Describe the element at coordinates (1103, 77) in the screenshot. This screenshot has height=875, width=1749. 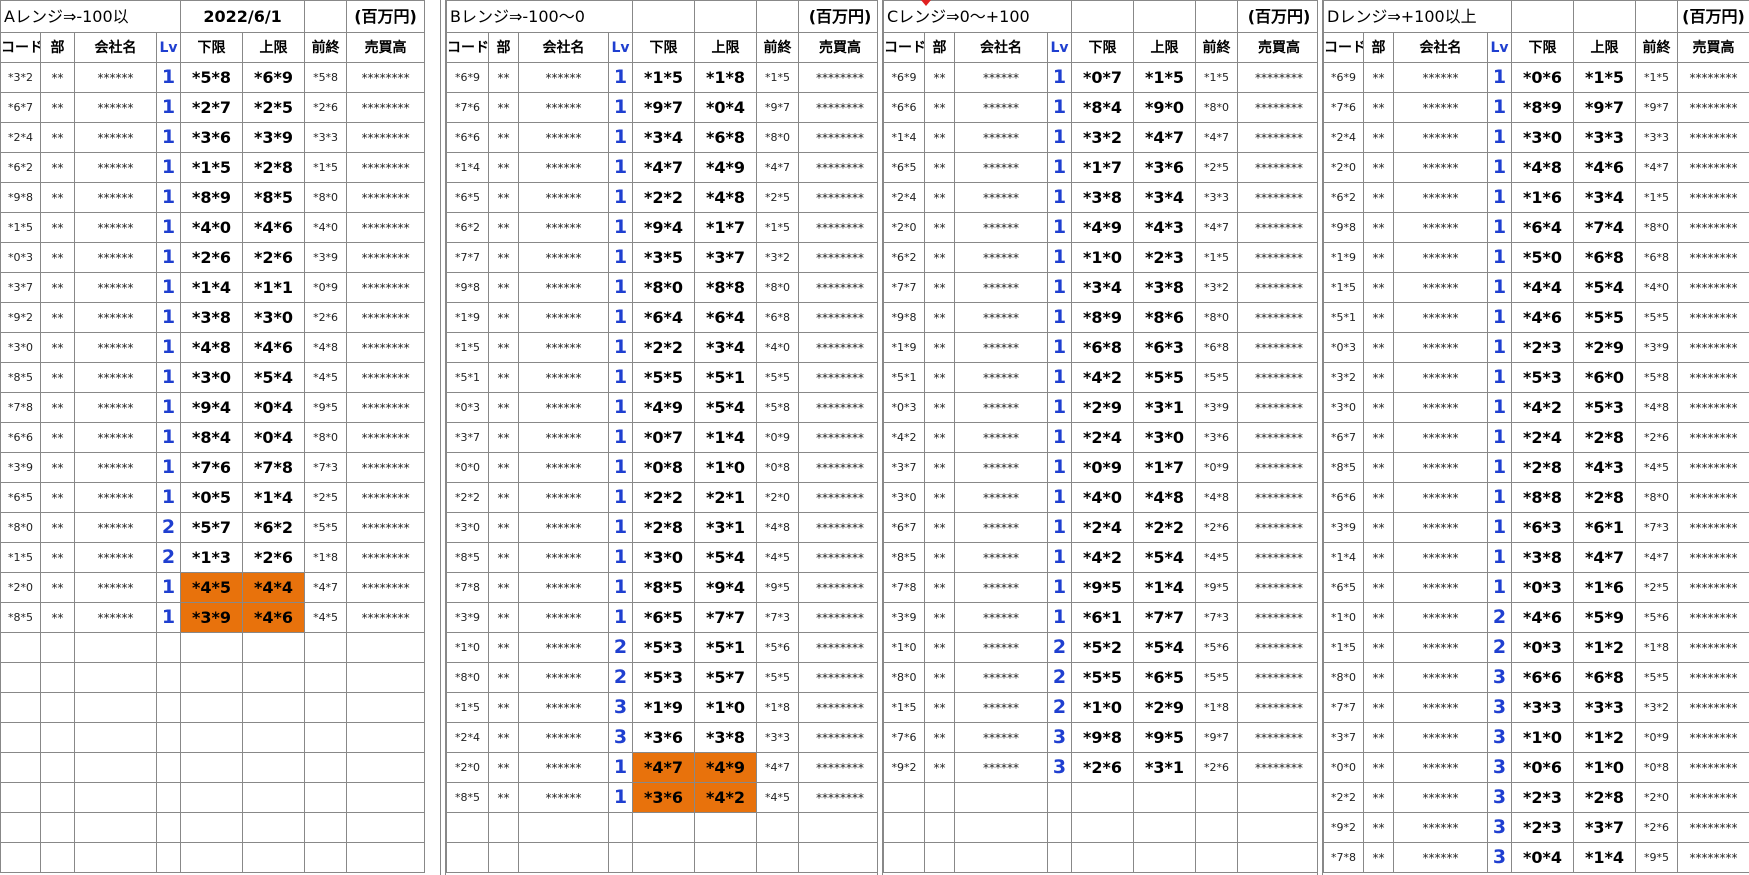
I see `cell-lower: *0*7` at that location.